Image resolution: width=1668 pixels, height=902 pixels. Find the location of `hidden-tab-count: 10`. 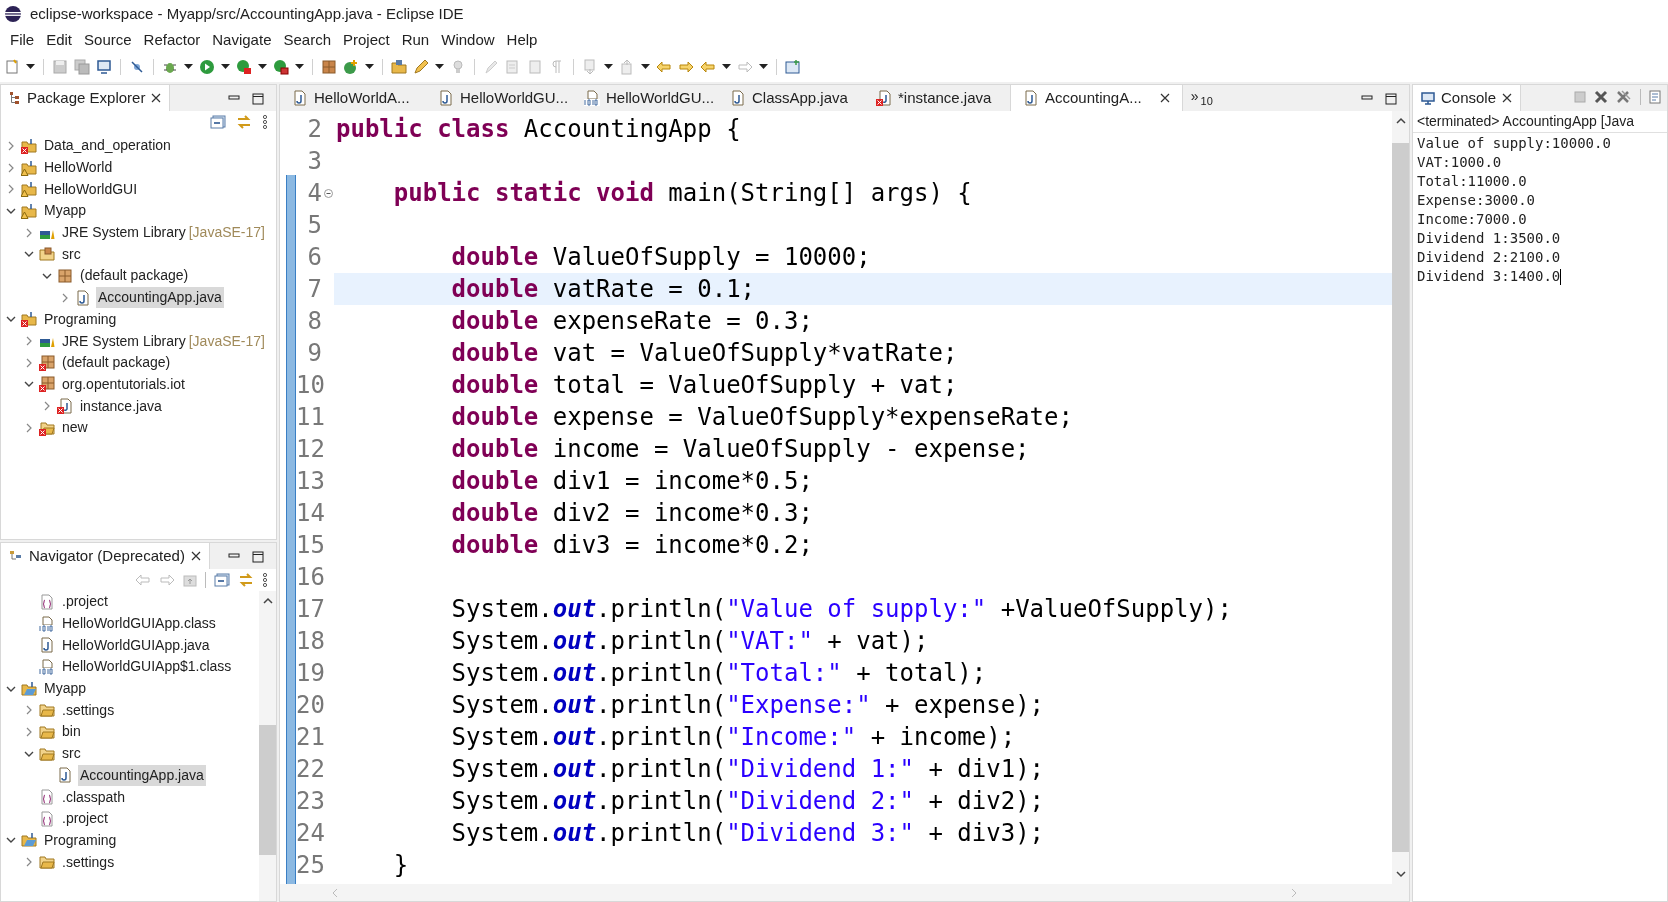

hidden-tab-count: 10 is located at coordinates (1206, 101).